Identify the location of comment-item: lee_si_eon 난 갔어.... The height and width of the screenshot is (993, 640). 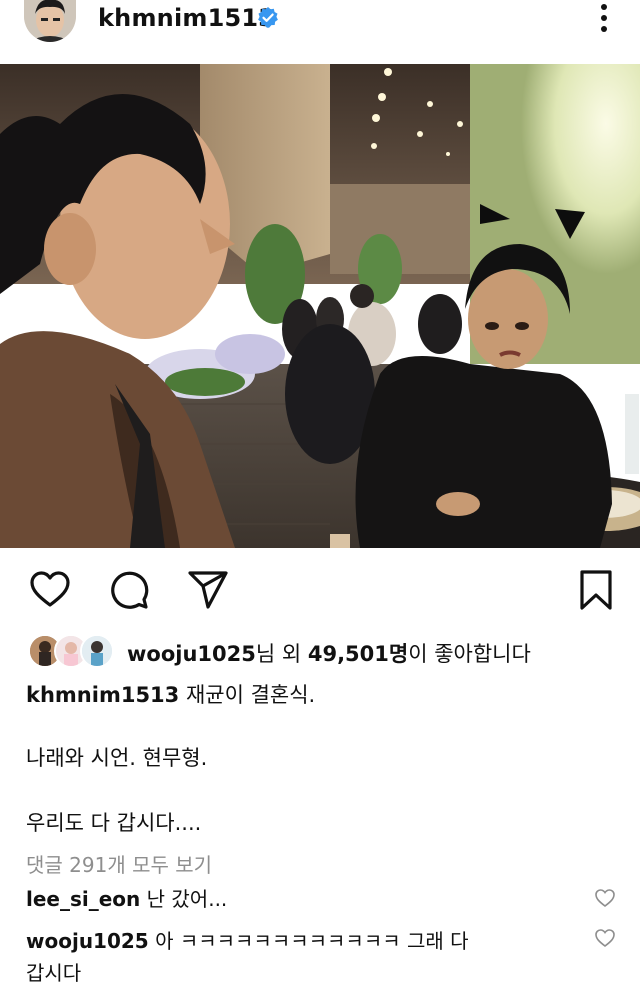
(286, 899).